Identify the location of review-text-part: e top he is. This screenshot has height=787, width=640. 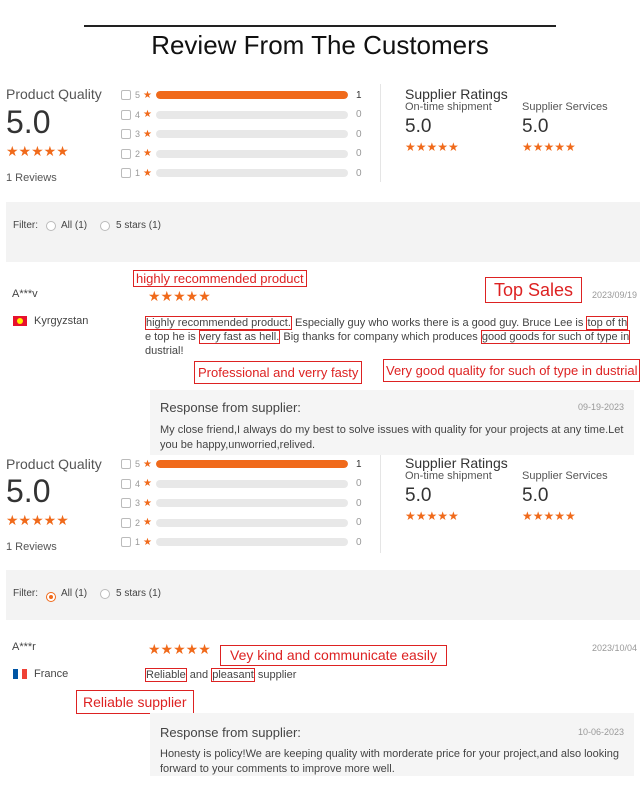
(172, 337).